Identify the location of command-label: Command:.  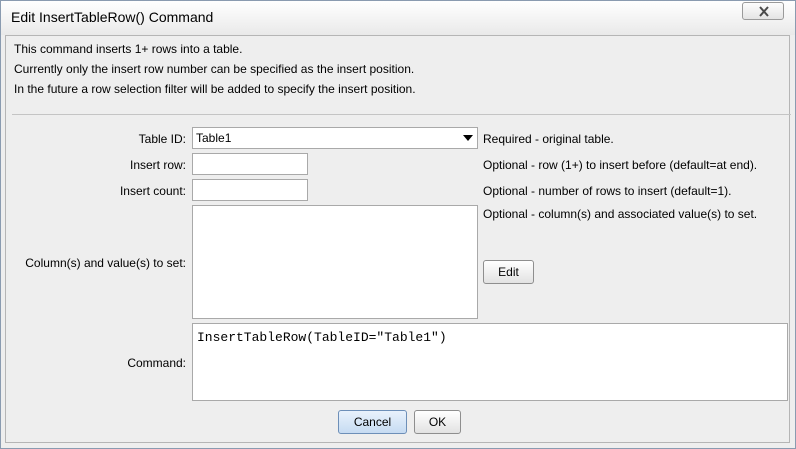
(156, 363).